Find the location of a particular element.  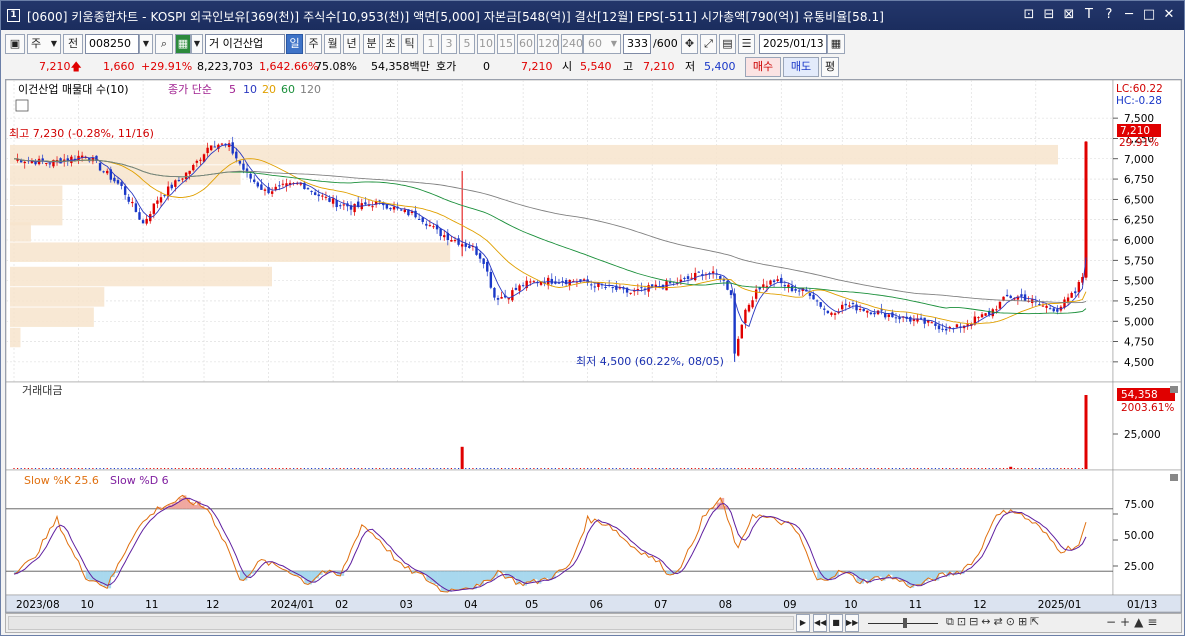

period-select: 주 ▼ is located at coordinates (44, 44).